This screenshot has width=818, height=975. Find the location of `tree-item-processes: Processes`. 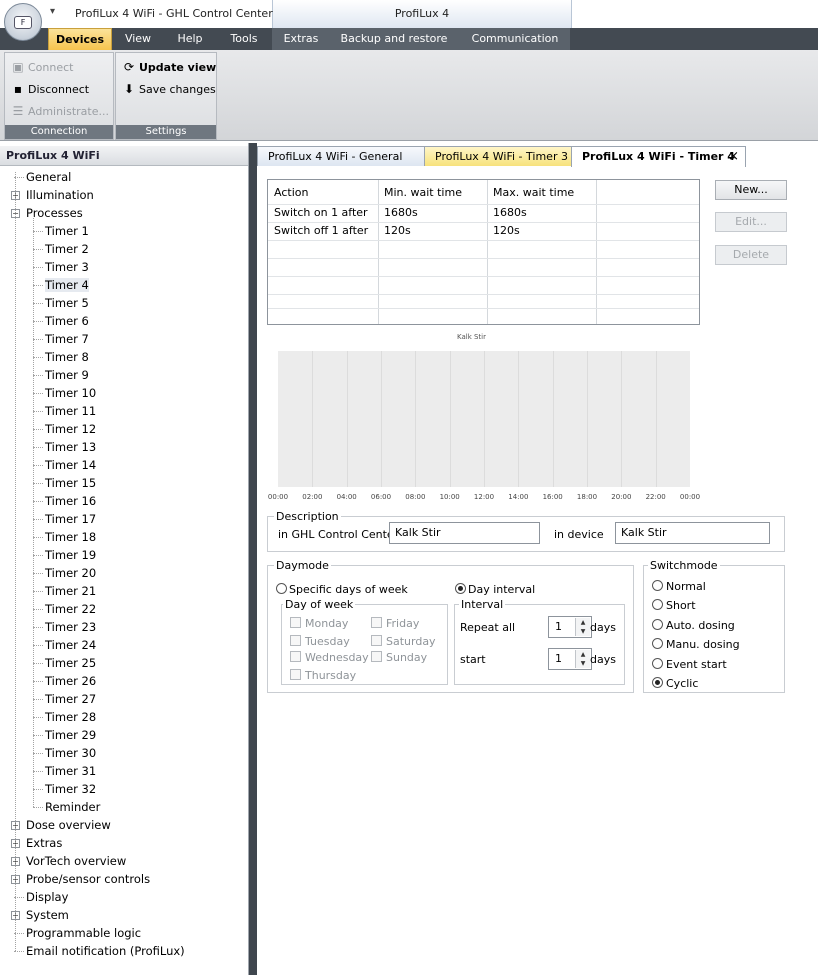

tree-item-processes: Processes is located at coordinates (54, 213).